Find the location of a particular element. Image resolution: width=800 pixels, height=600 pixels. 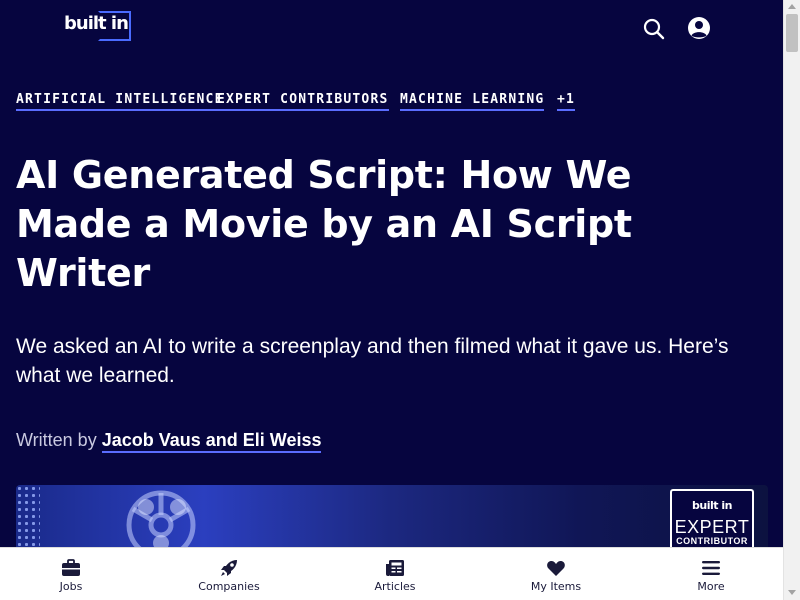

page-scrollbar is located at coordinates (791, 300).